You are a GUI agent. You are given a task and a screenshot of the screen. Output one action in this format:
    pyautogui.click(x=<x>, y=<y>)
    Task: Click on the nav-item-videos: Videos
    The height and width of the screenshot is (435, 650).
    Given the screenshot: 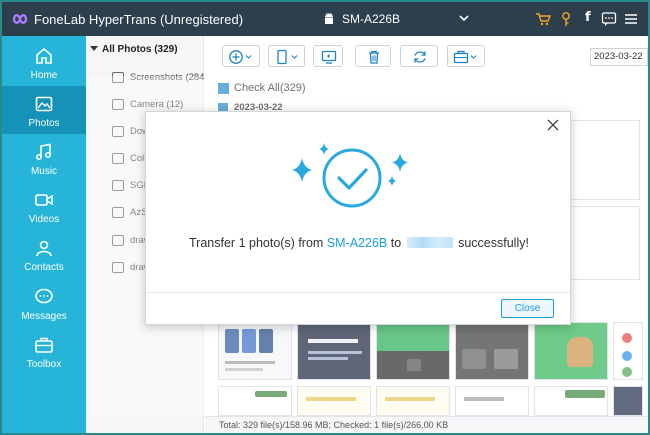 What is the action you would take?
    pyautogui.click(x=44, y=206)
    